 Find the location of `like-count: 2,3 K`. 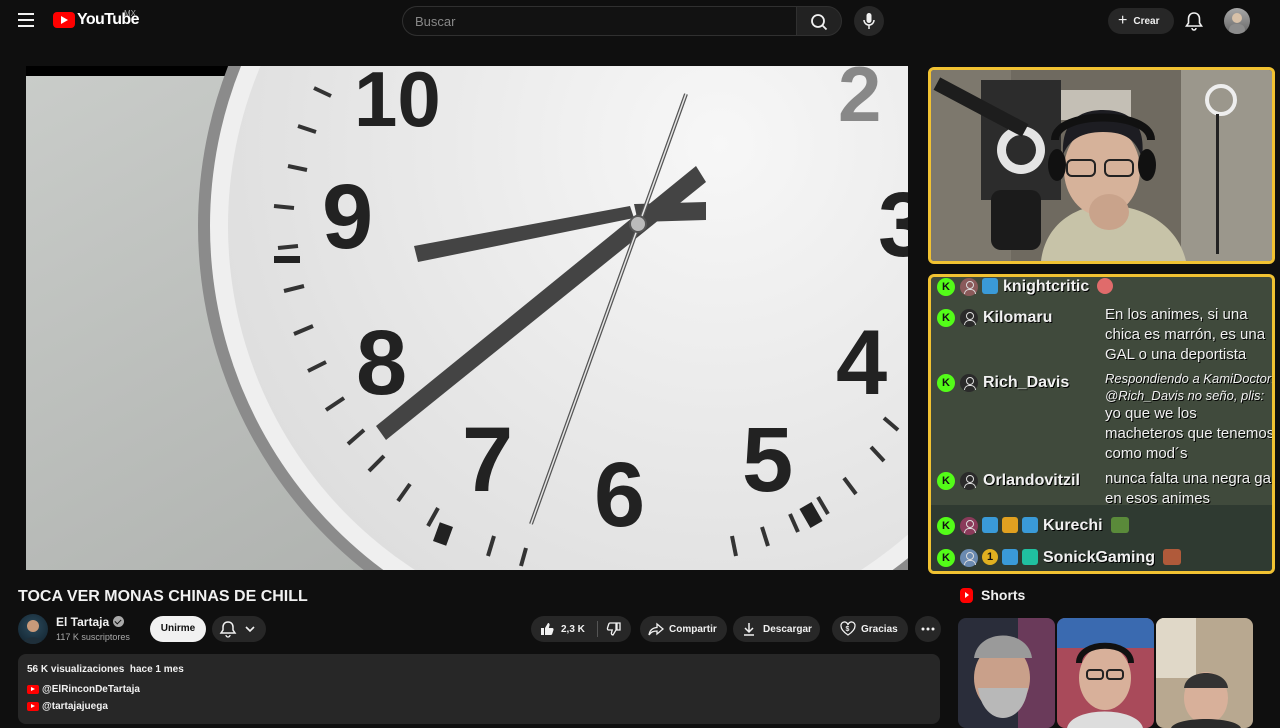

like-count: 2,3 K is located at coordinates (573, 629).